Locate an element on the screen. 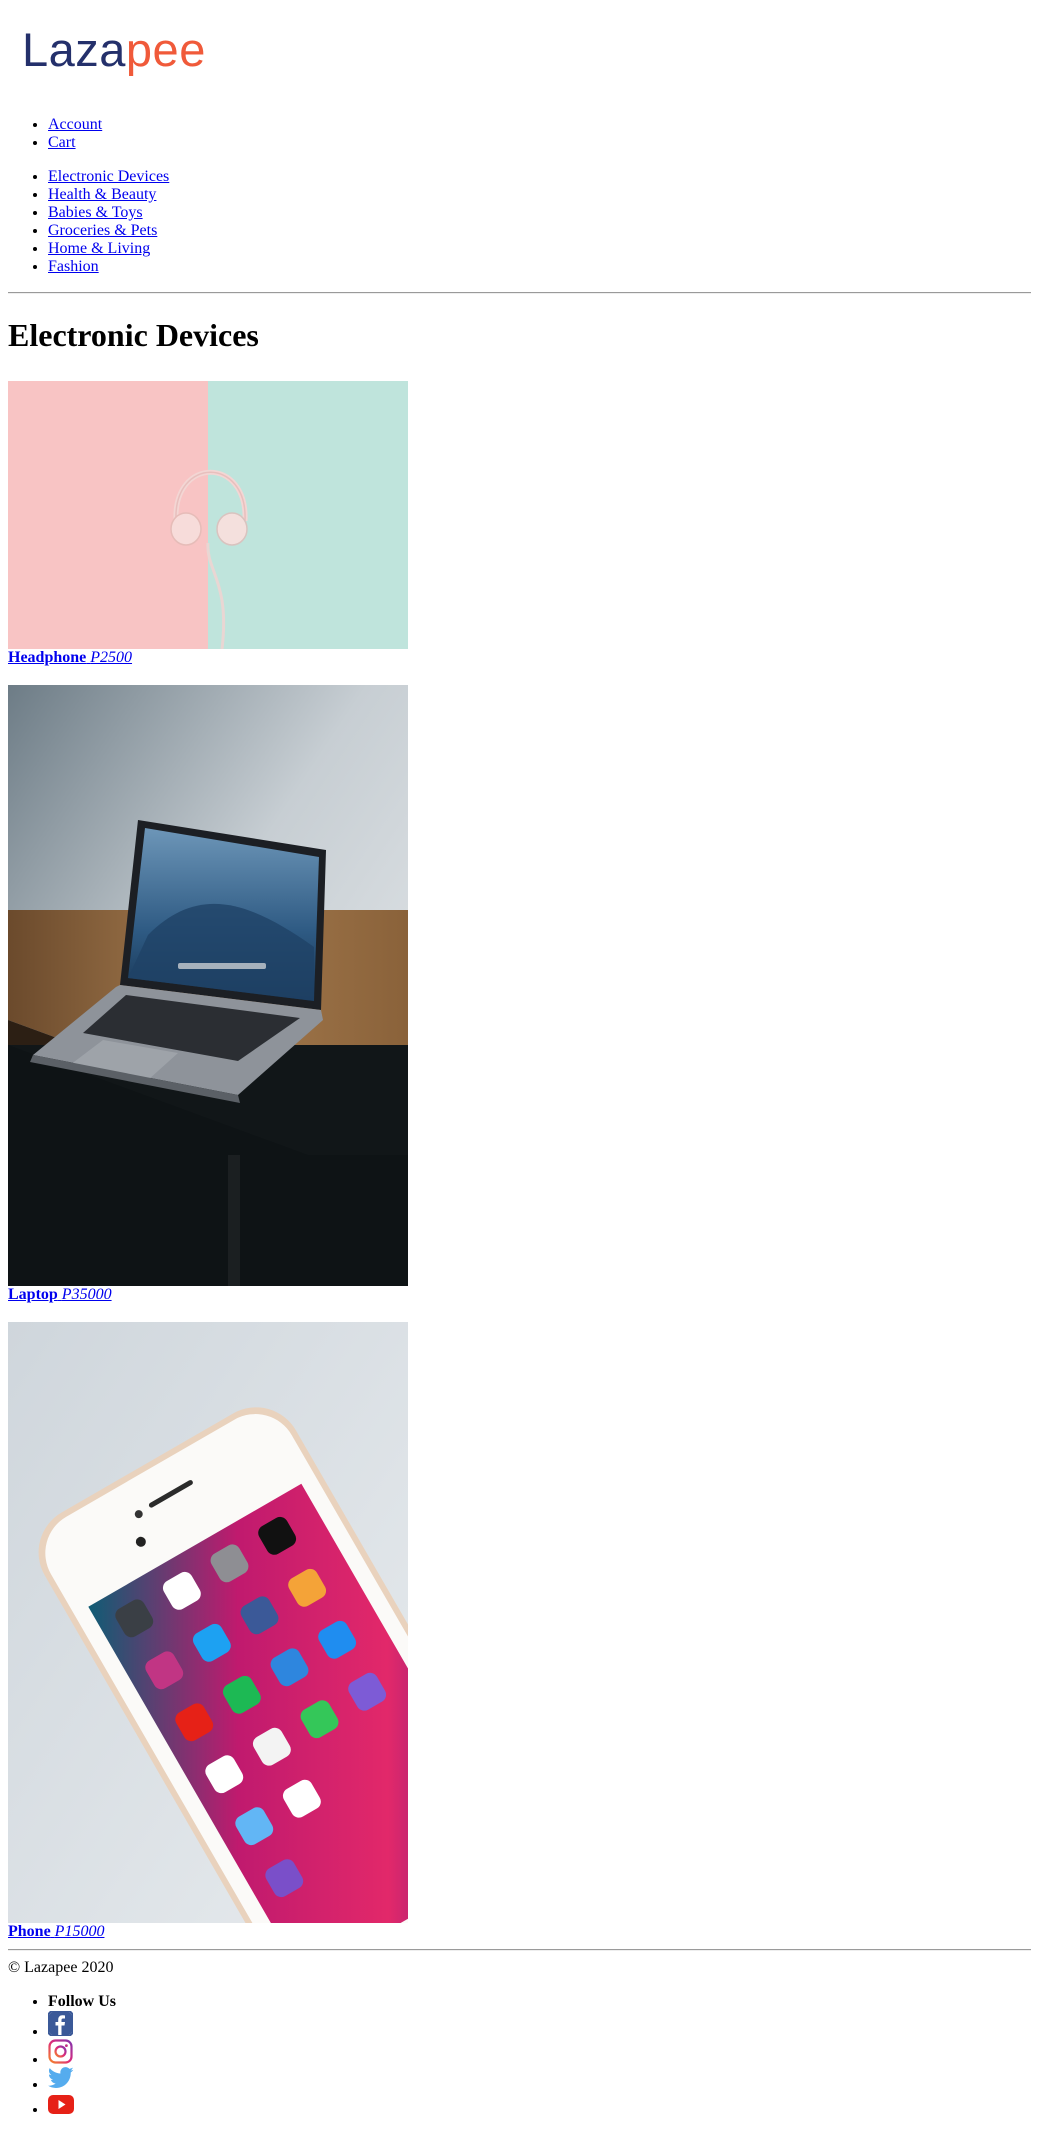 The width and height of the screenshot is (1039, 2131). logo-text-laza: Laza is located at coordinates (74, 49).